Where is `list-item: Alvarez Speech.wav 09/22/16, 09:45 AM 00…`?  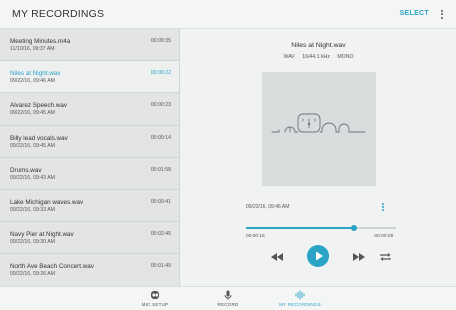 list-item: Alvarez Speech.wav 09/22/16, 09:45 AM 00… is located at coordinates (89, 109).